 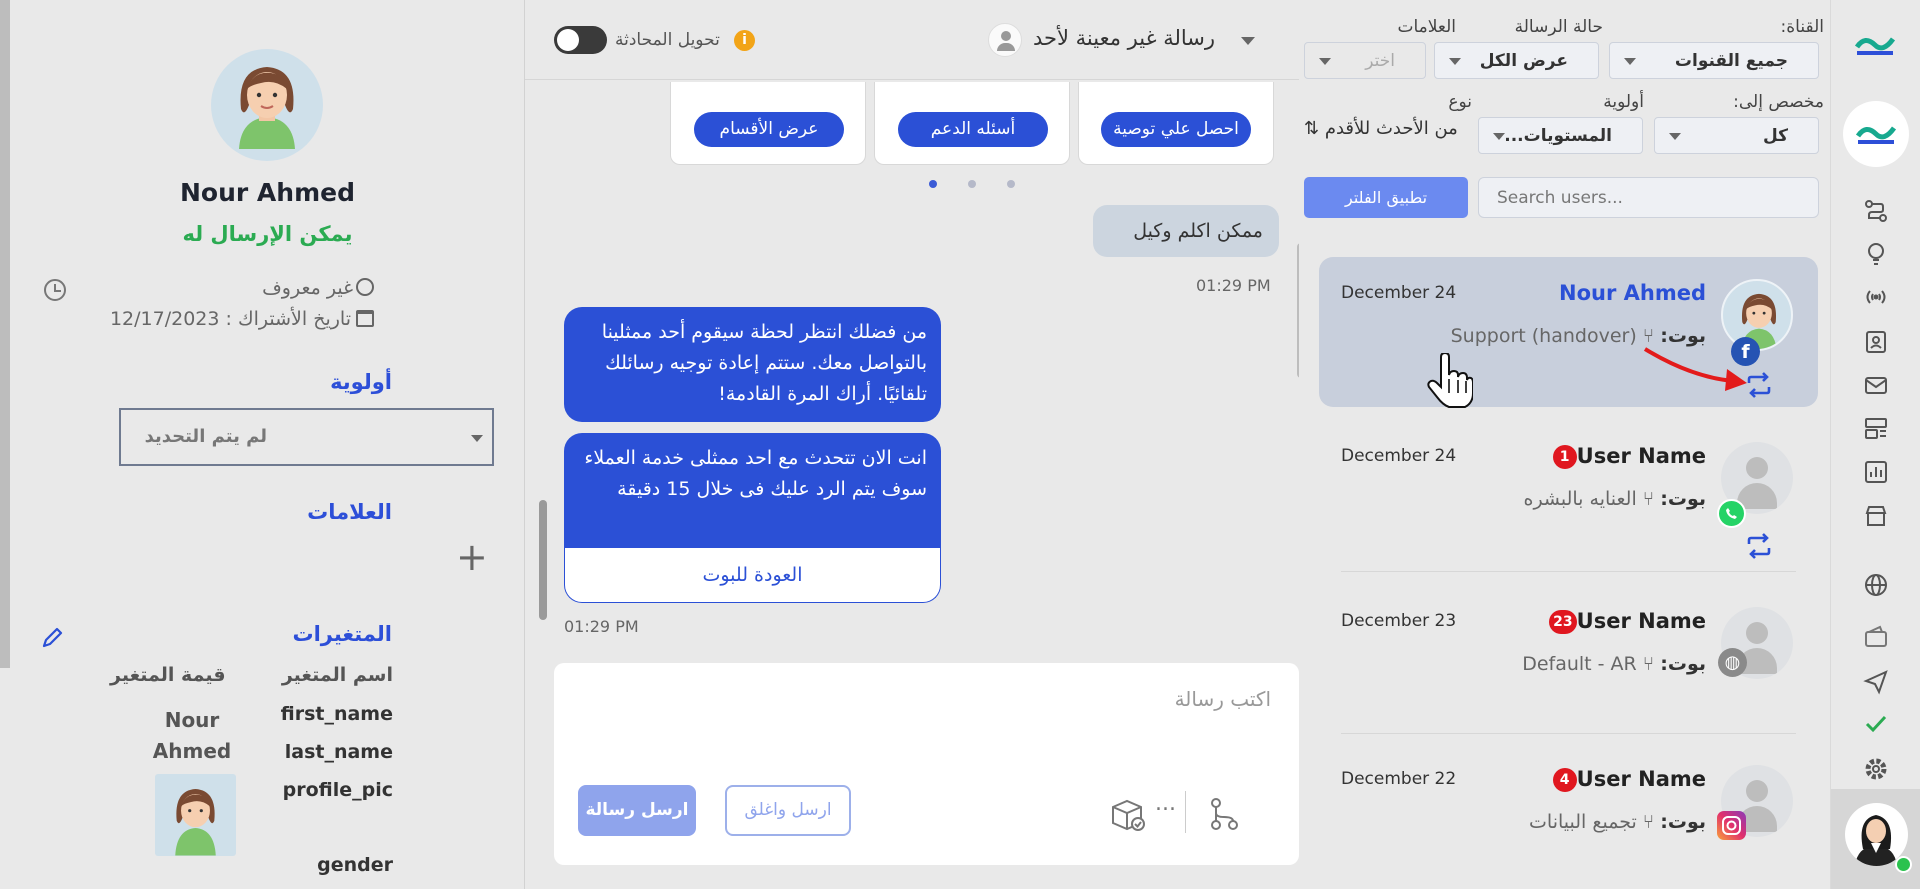 What do you see at coordinates (1176, 129) in the screenshot?
I see `quick-reply-button: احصل علي توصية` at bounding box center [1176, 129].